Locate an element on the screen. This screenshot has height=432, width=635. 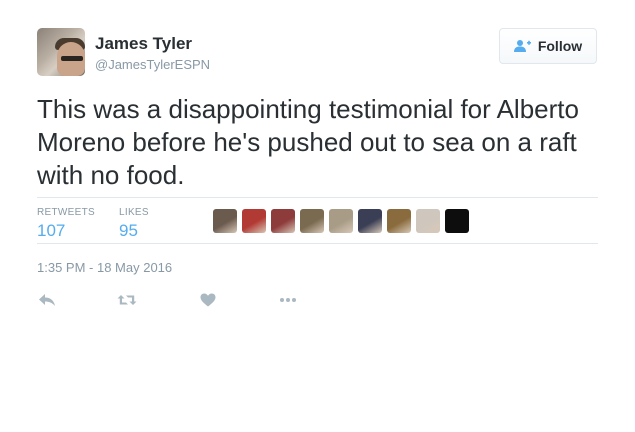
likers-avatars is located at coordinates (341, 221).